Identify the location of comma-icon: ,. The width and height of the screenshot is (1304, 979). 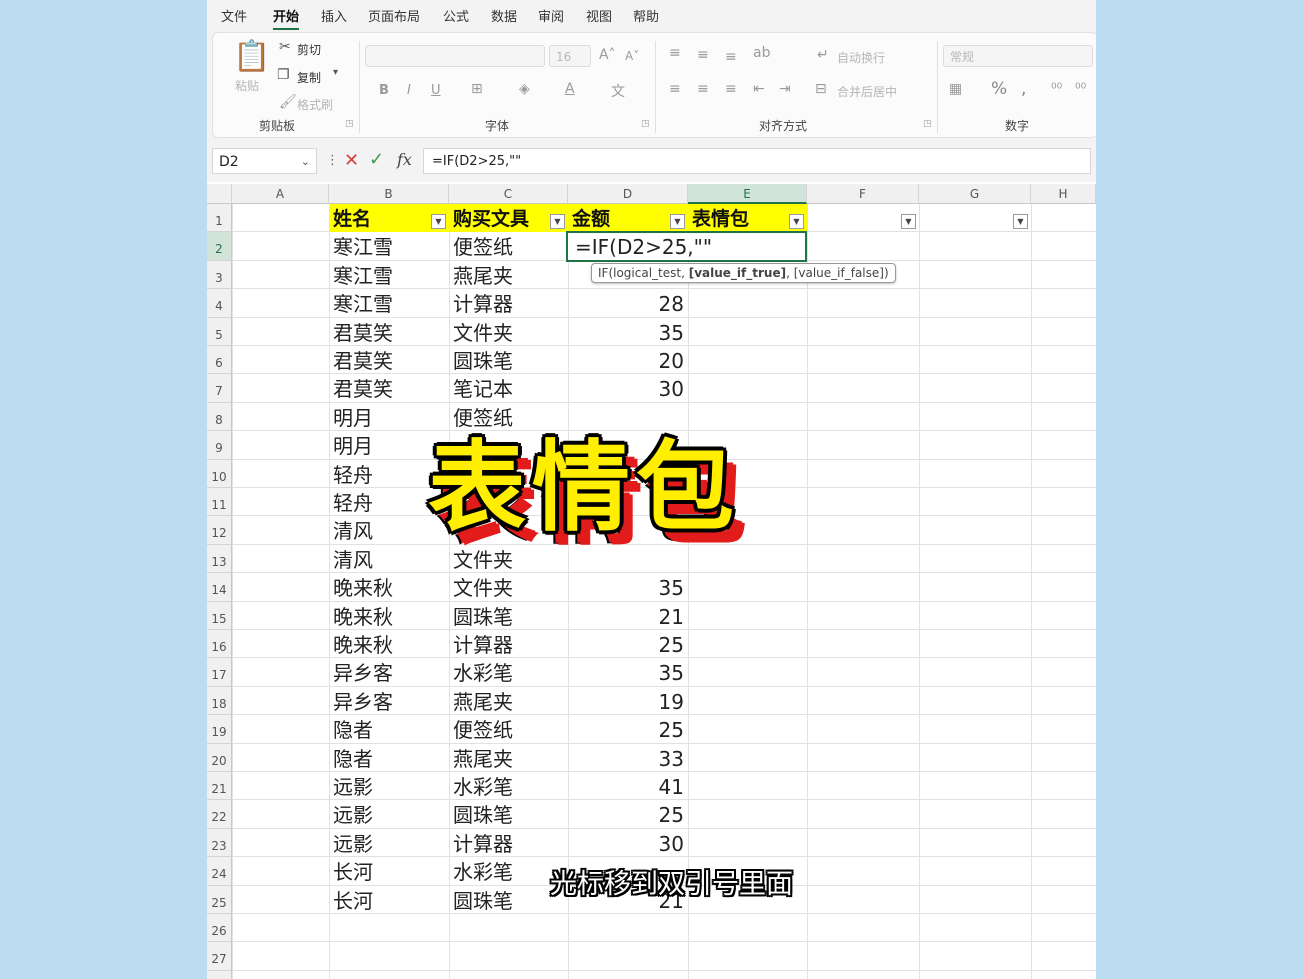
(1023, 89).